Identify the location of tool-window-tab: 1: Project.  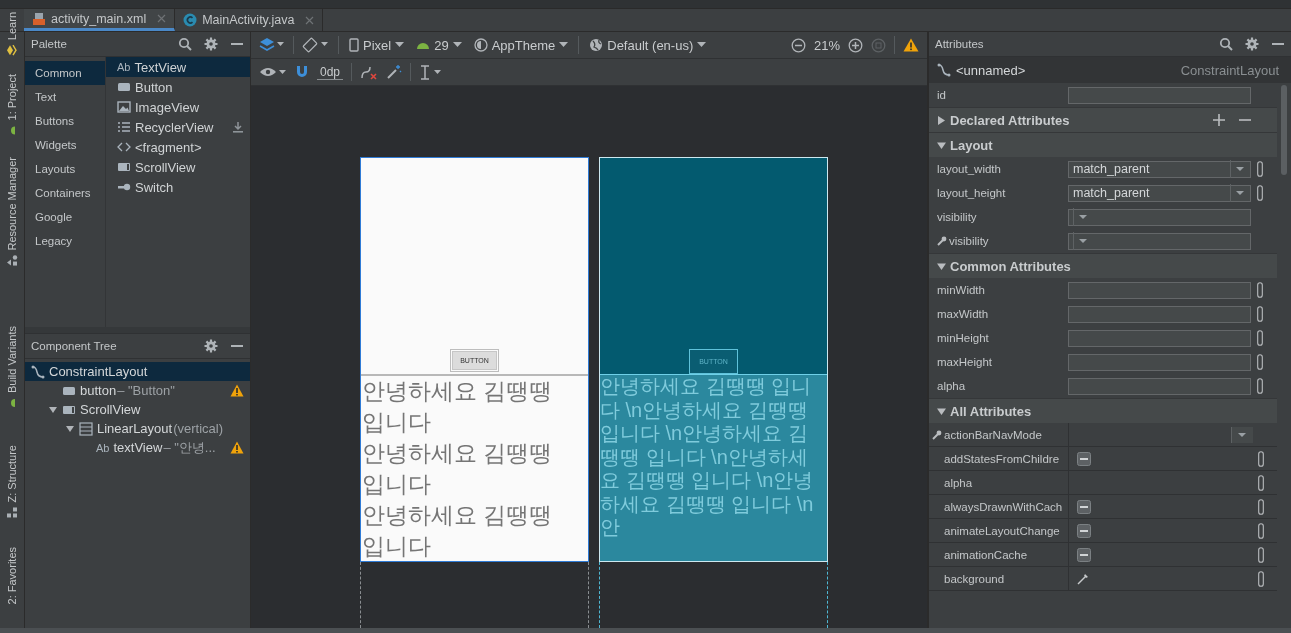
(12, 105).